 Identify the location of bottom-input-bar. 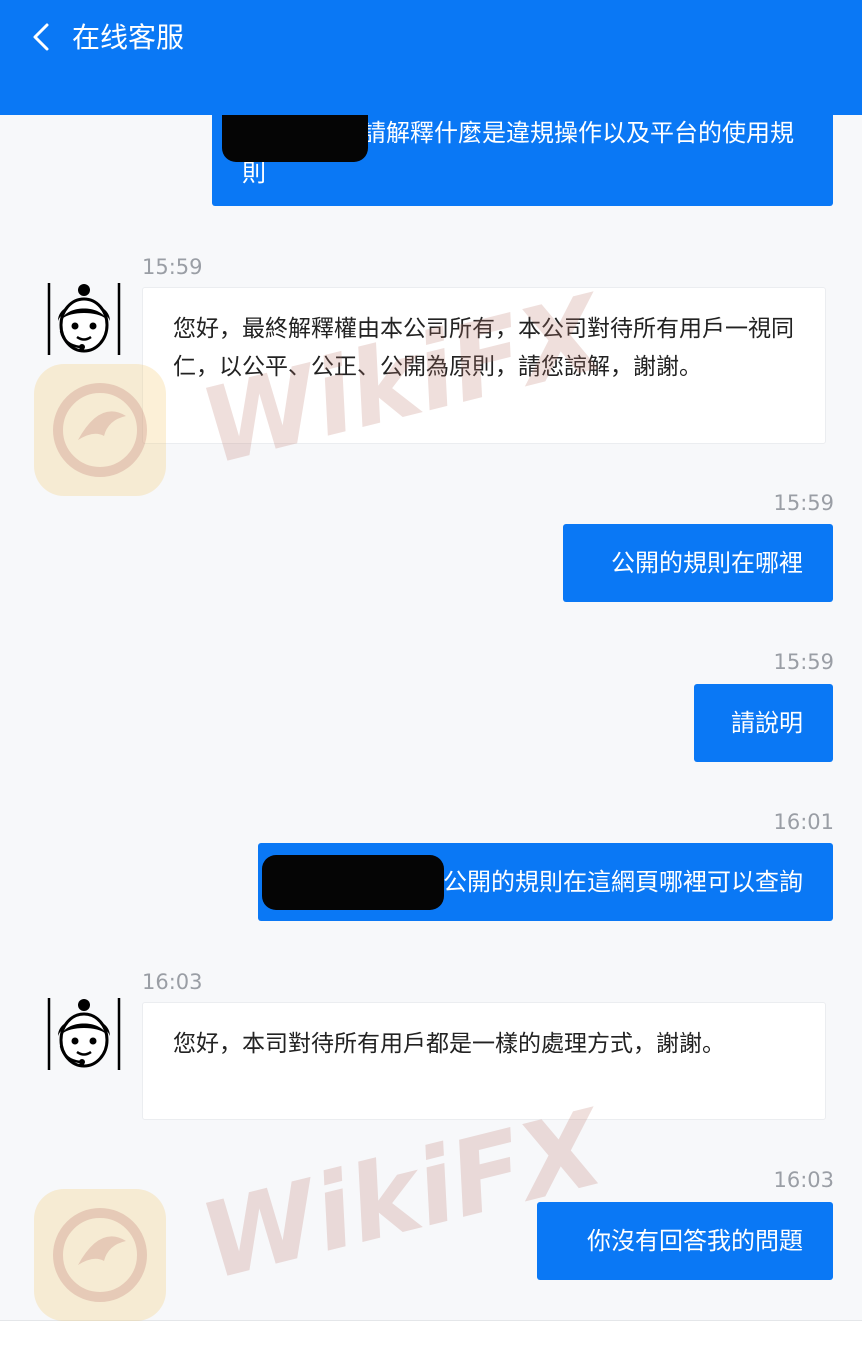
(431, 1334).